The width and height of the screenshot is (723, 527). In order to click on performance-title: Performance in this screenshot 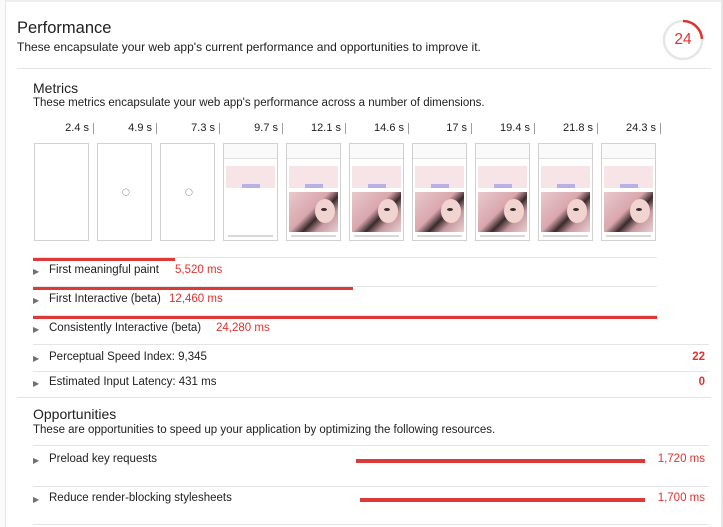, I will do `click(64, 28)`.